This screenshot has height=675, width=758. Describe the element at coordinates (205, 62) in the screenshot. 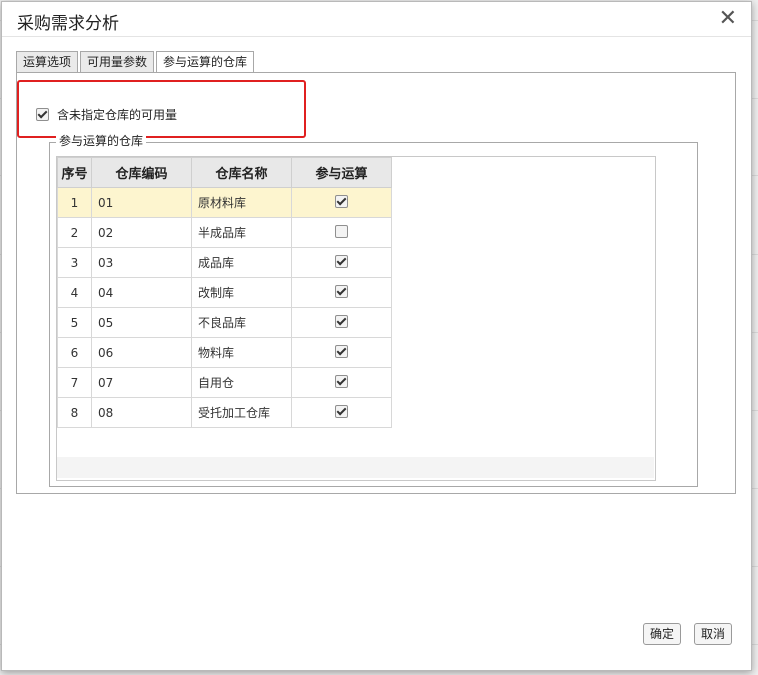

I see `tab-warehouses: 参与运算的仓库` at that location.